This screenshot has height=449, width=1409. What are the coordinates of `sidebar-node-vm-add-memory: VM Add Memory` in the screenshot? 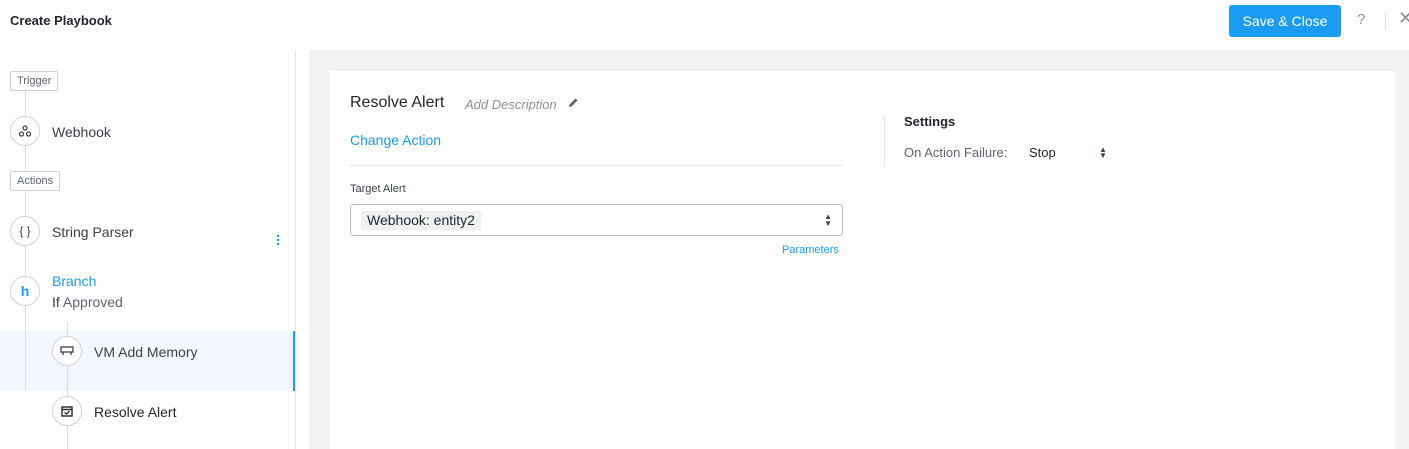 It's located at (145, 352).